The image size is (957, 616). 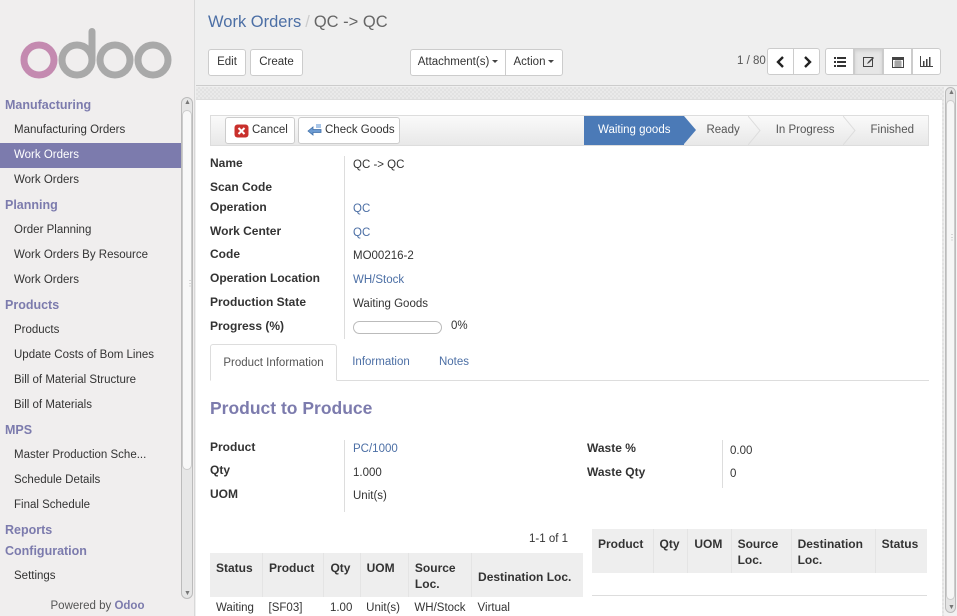 What do you see at coordinates (258, 302) in the screenshot?
I see `production-state-label: Production State` at bounding box center [258, 302].